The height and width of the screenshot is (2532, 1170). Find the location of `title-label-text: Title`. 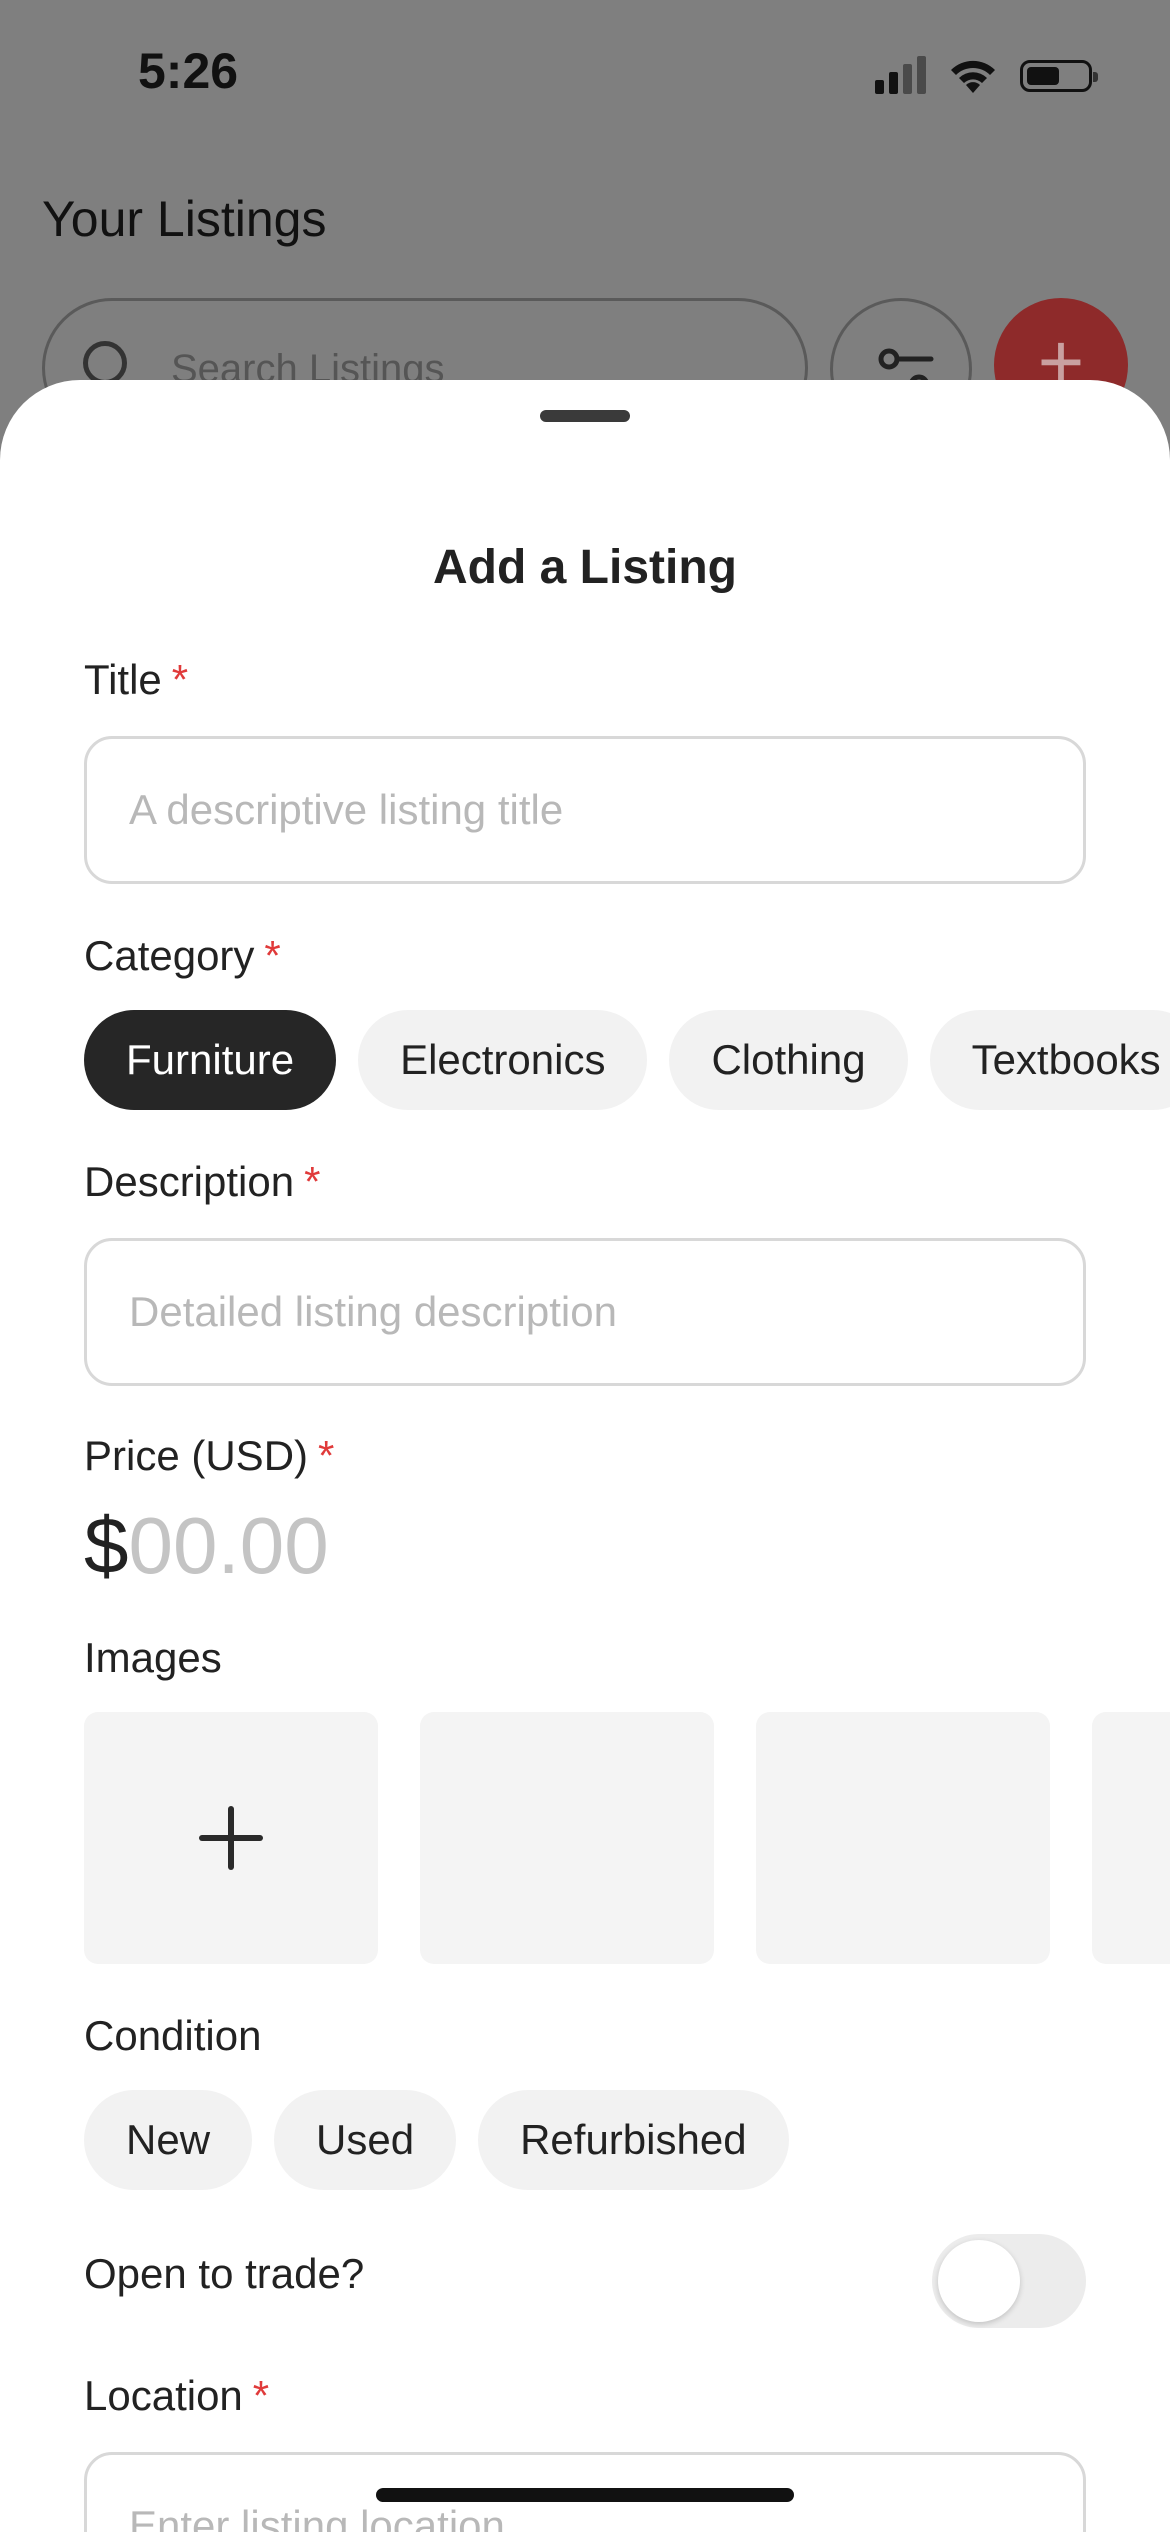

title-label-text: Title is located at coordinates (123, 679).